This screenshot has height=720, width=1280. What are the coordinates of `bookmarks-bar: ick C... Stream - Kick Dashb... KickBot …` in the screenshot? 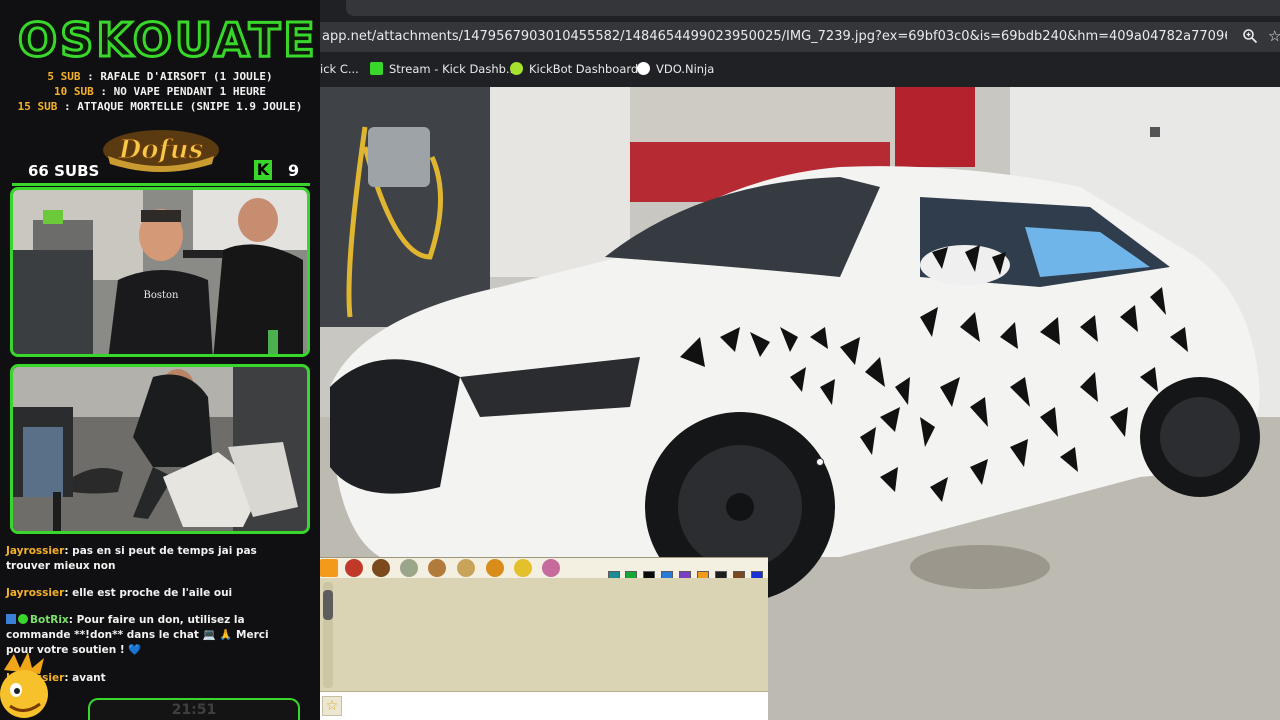 It's located at (800, 69).